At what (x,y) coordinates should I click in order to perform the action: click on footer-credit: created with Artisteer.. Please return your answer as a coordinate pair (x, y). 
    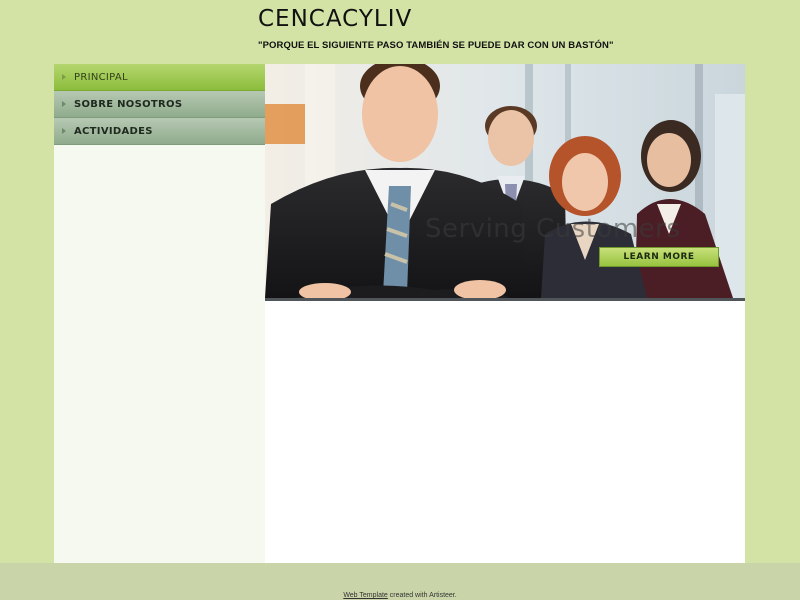
    Looking at the image, I should click on (423, 595).